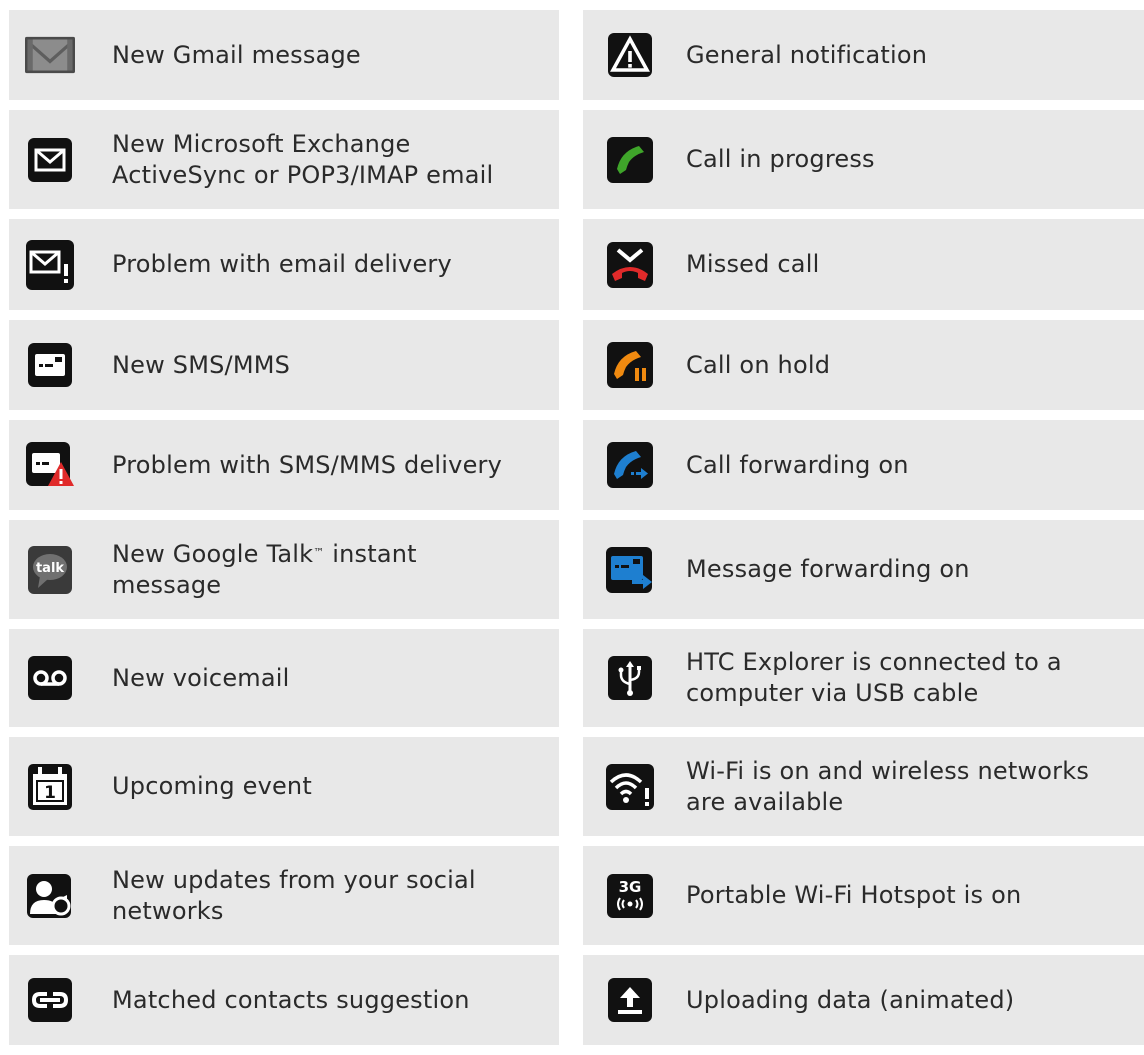  What do you see at coordinates (758, 364) in the screenshot?
I see `item-label: Call on hold` at bounding box center [758, 364].